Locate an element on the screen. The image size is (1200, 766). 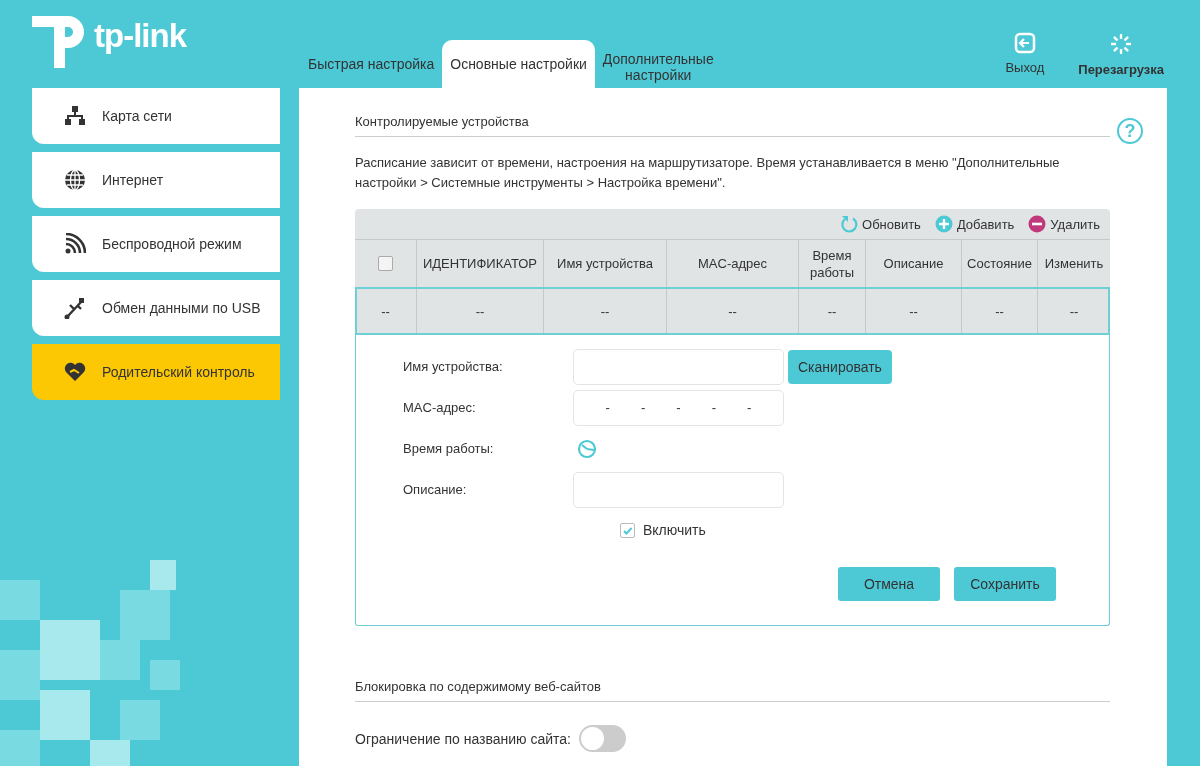
reboot-button: Перезагрузка is located at coordinates (1121, 54).